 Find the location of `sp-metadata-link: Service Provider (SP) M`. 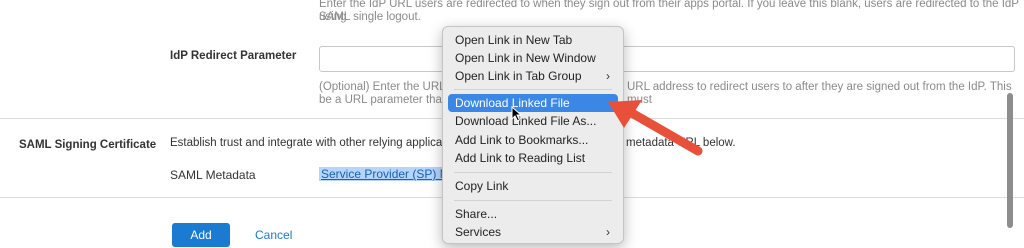

sp-metadata-link: Service Provider (SP) M is located at coordinates (385, 174).